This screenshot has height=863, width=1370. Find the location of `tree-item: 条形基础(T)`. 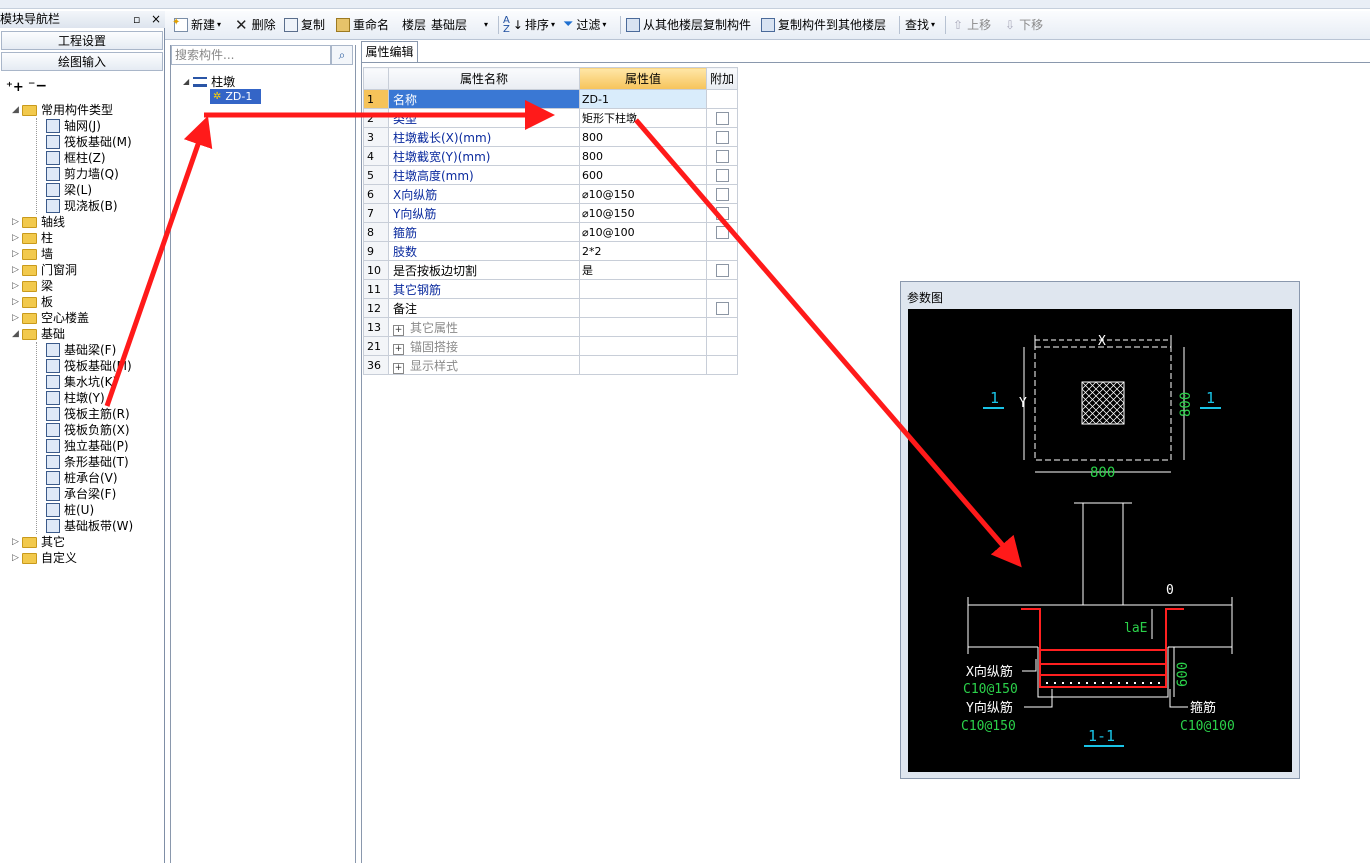

tree-item: 条形基础(T) is located at coordinates (87, 462).